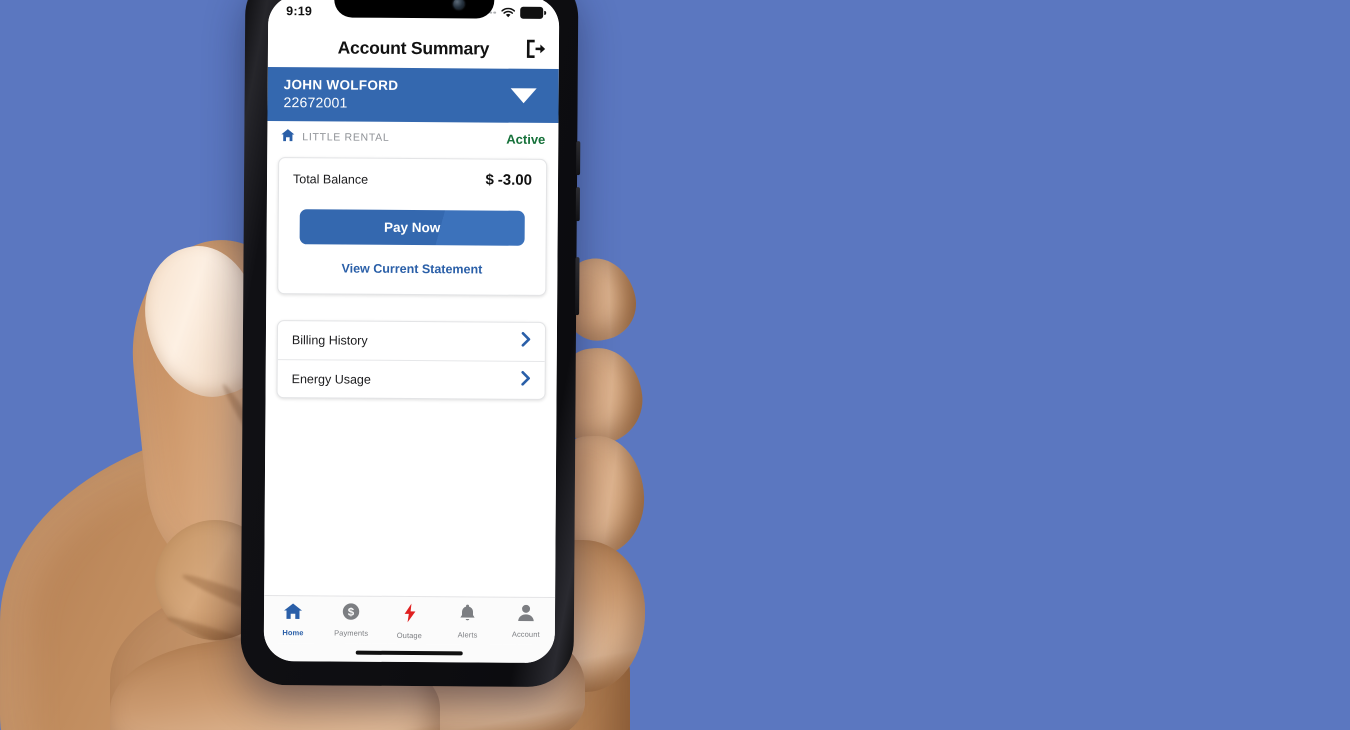 This screenshot has height=730, width=1350. What do you see at coordinates (413, 138) in the screenshot?
I see `premise-row: LITTLE RENTAL Active` at bounding box center [413, 138].